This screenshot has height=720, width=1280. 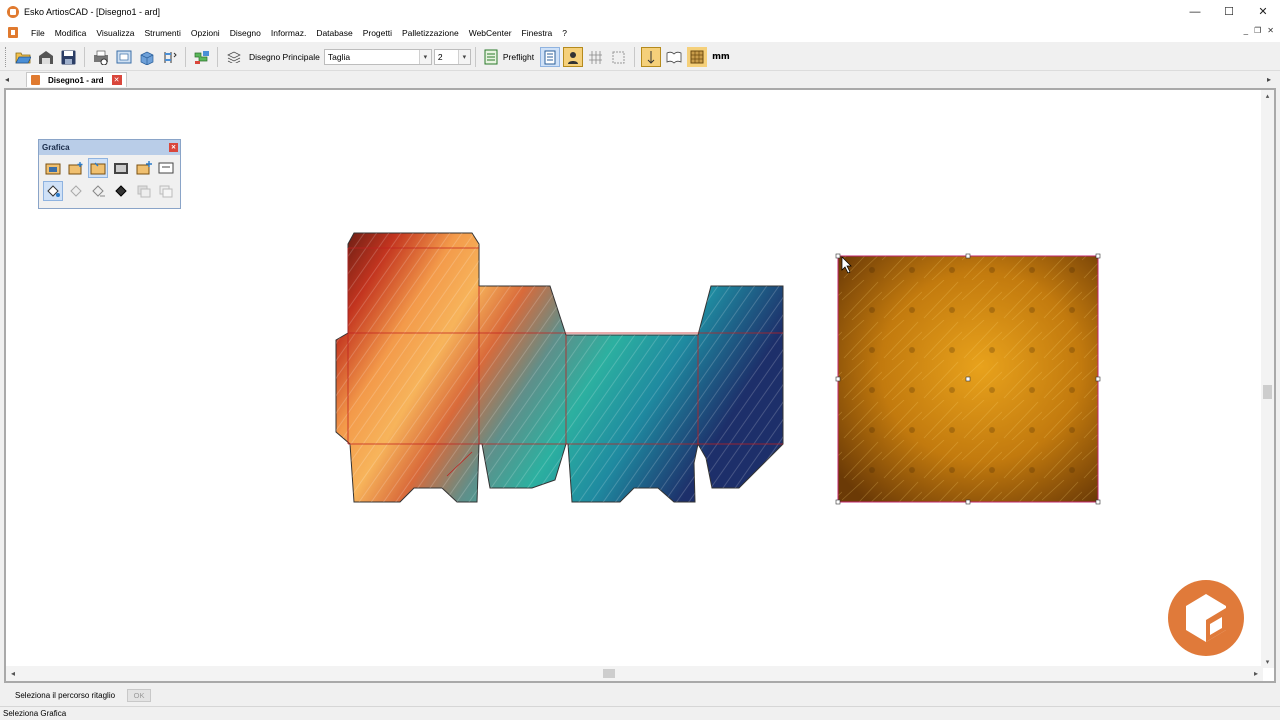 What do you see at coordinates (205, 33) in the screenshot?
I see `menu-opzioni: Opzioni` at bounding box center [205, 33].